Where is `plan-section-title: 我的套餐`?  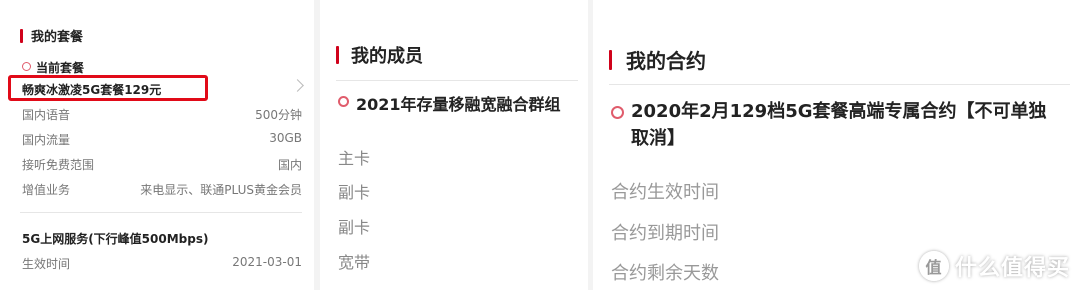
plan-section-title: 我的套餐 is located at coordinates (57, 37).